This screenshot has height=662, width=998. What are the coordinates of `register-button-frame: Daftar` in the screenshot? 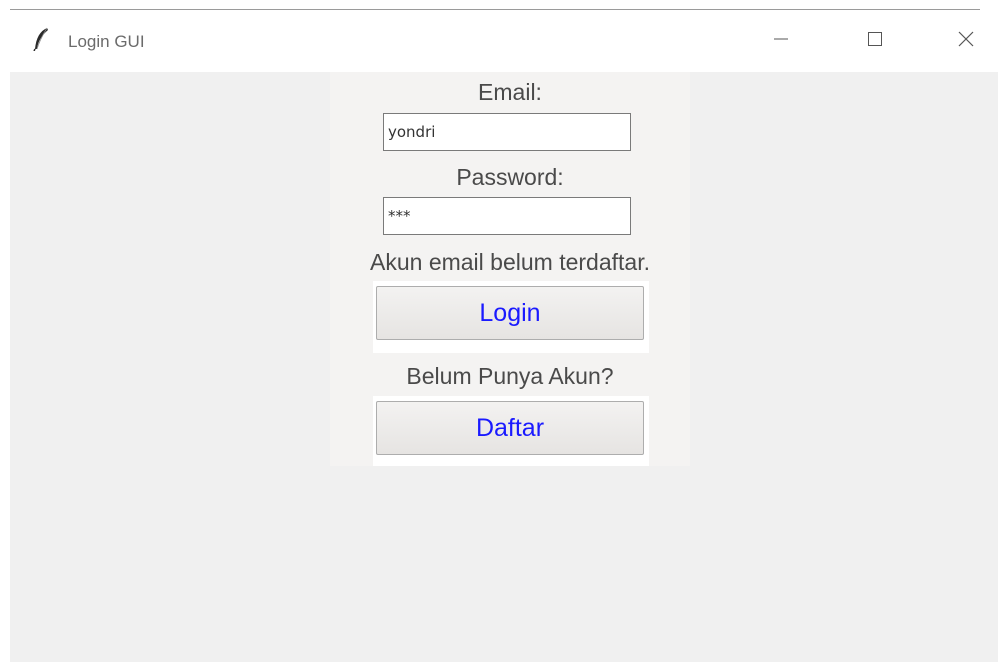 It's located at (511, 431).